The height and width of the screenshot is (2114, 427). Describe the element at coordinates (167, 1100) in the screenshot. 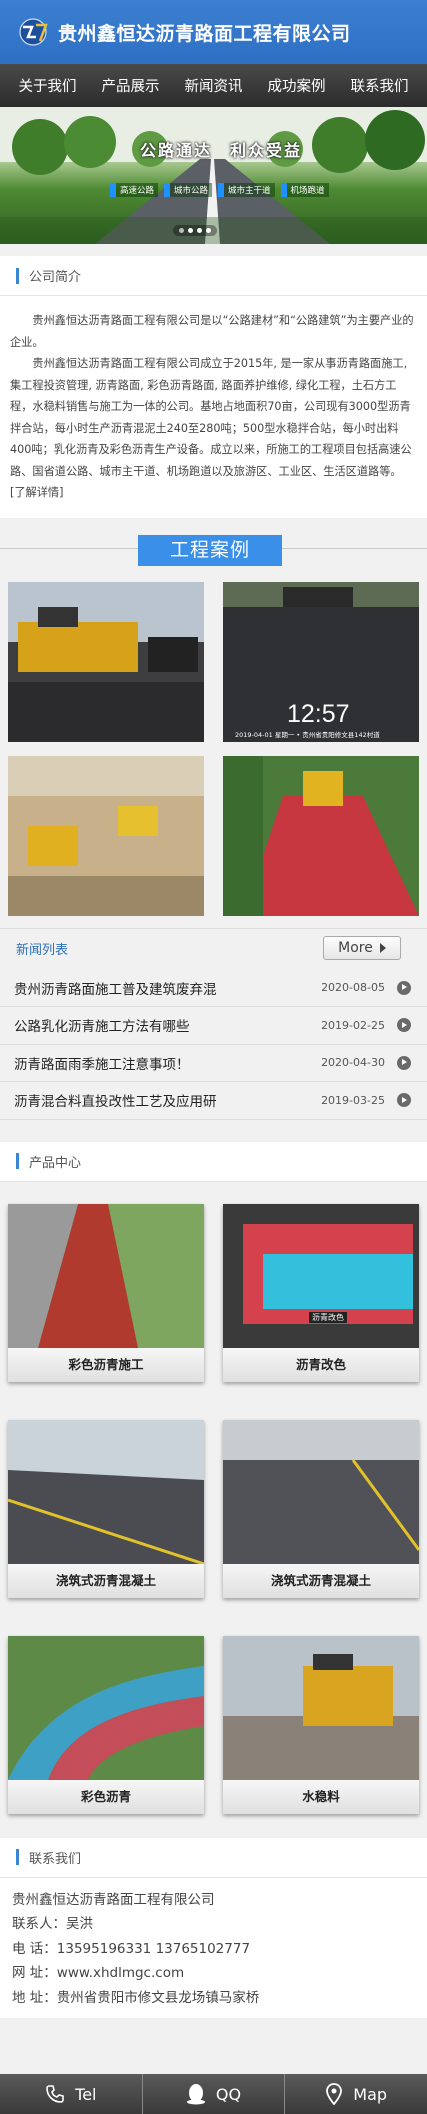

I see `news-title: 沥青混合料直投改性工艺及应用研` at that location.